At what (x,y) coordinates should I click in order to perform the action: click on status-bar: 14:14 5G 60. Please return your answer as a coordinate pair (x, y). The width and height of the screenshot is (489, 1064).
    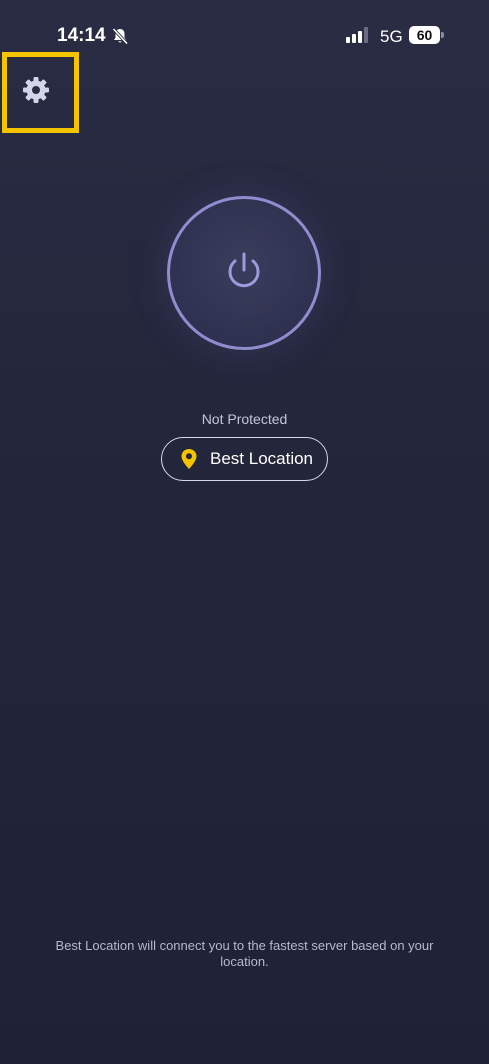
    Looking at the image, I should click on (244, 28).